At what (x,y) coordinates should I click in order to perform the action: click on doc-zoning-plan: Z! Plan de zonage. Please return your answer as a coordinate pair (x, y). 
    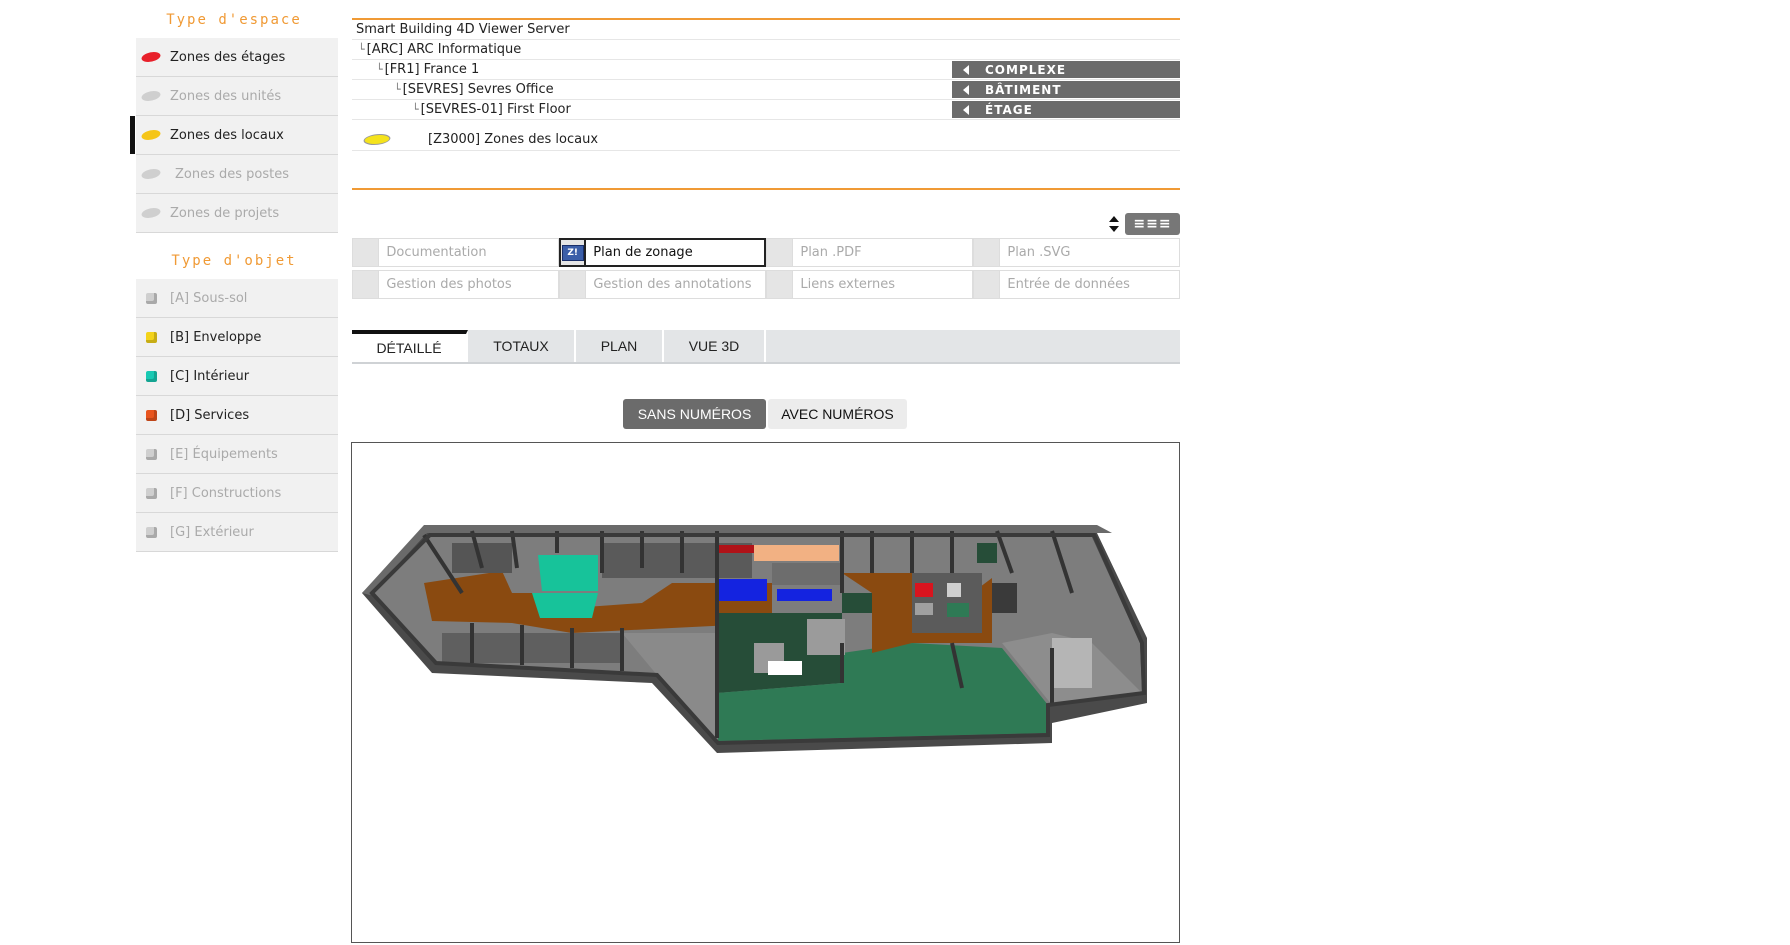
    Looking at the image, I should click on (662, 252).